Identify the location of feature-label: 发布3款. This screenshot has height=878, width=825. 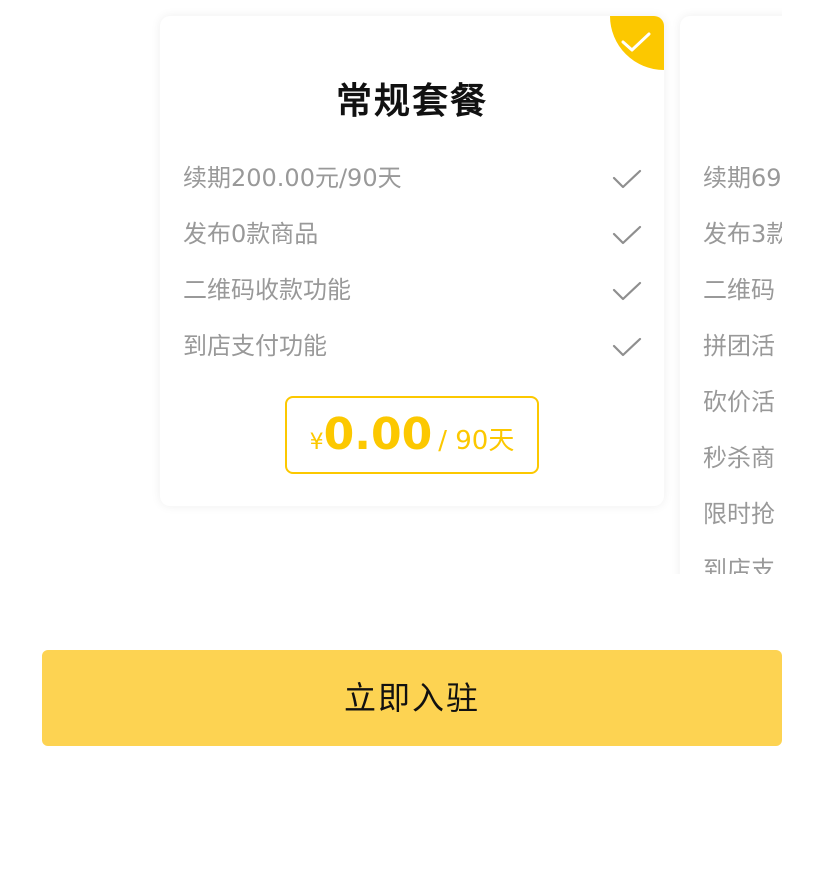
(742, 234).